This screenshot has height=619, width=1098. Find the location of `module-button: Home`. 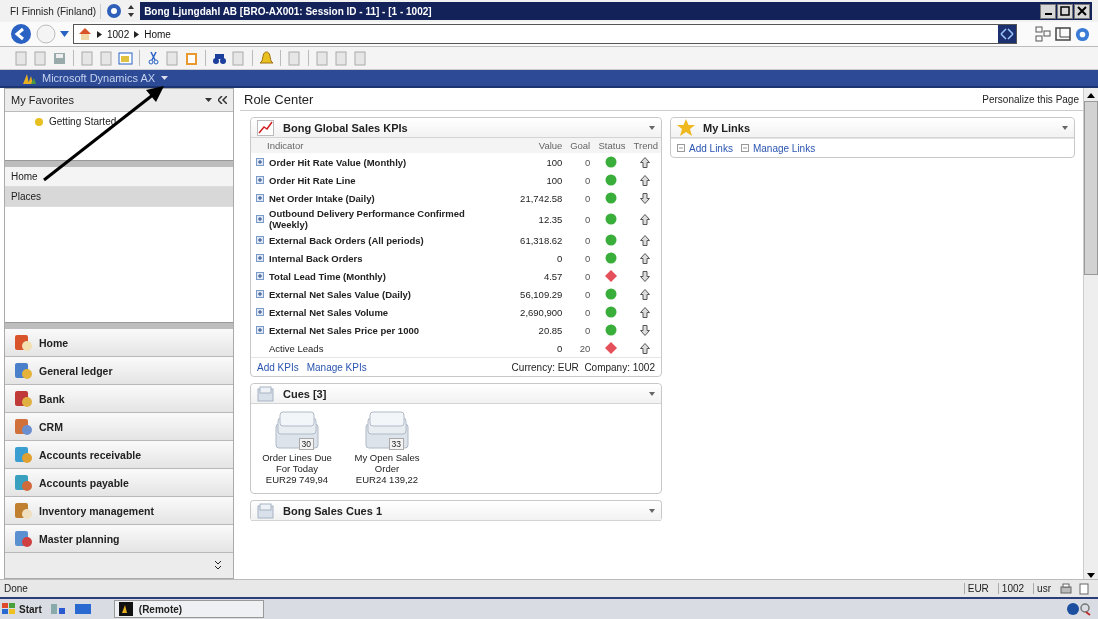

module-button: Home is located at coordinates (119, 343).